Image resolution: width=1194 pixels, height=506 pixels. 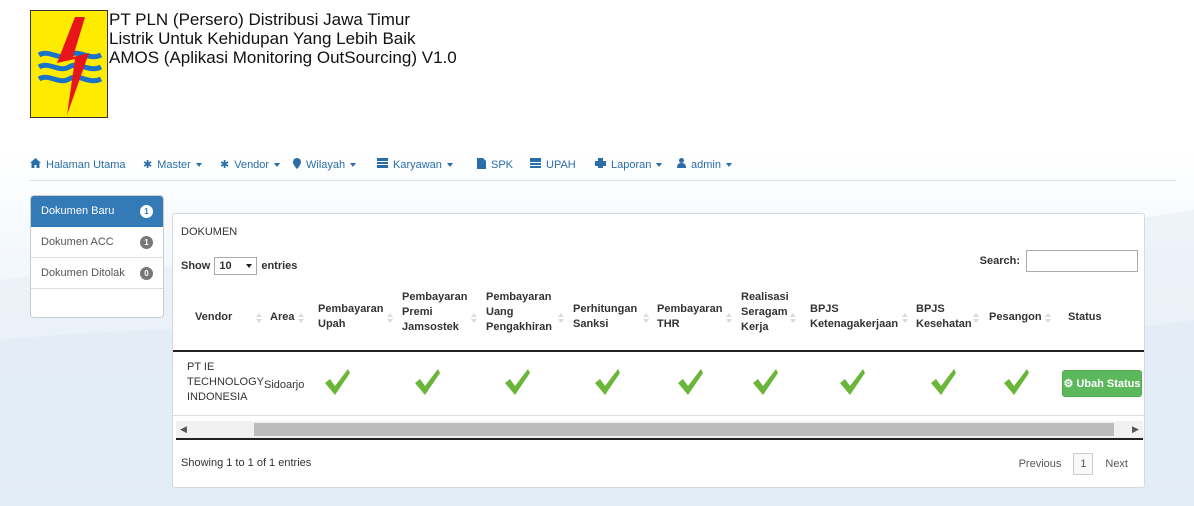 I want to click on th-pesangon: Pesangon, so click(x=1015, y=317).